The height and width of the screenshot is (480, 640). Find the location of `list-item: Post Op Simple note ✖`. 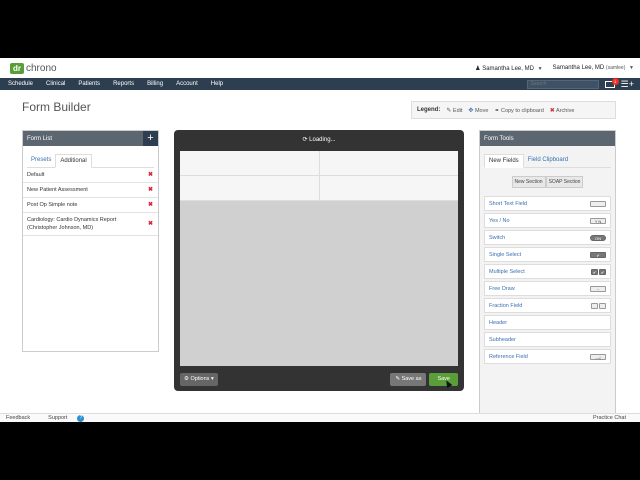

list-item: Post Op Simple note ✖ is located at coordinates (90, 205).